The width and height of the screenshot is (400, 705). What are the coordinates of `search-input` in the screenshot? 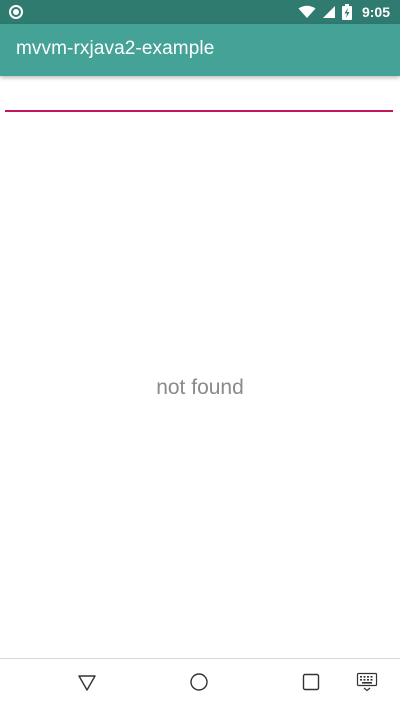 It's located at (199, 97).